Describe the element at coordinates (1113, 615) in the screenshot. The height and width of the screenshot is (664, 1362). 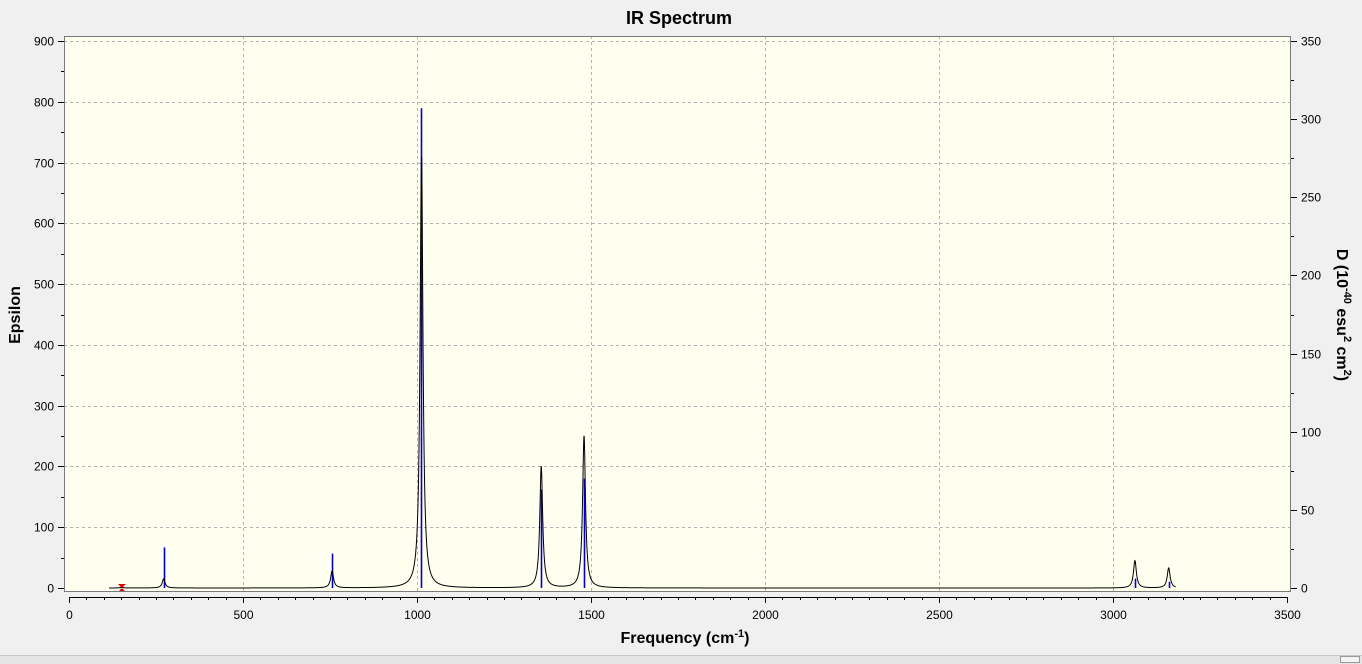
I see `x-tick-label: 3000` at that location.